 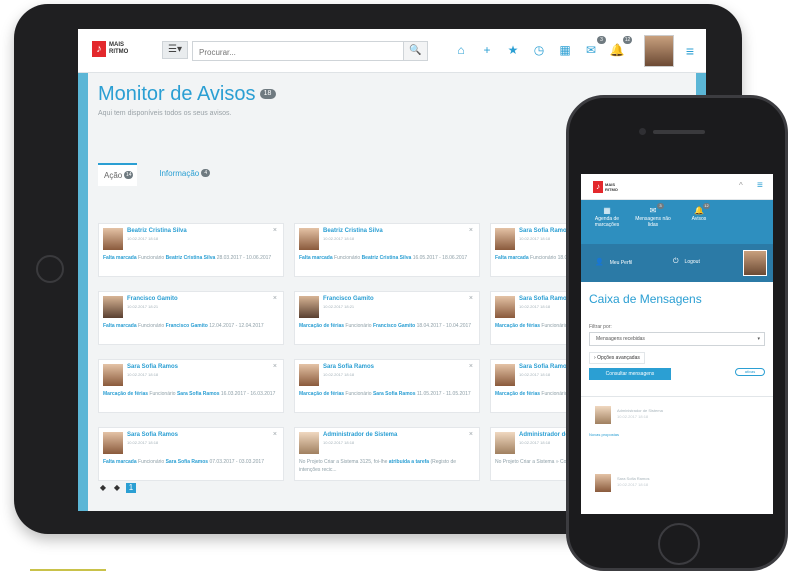 I want to click on message-link: Novas propostas, so click(x=604, y=434).